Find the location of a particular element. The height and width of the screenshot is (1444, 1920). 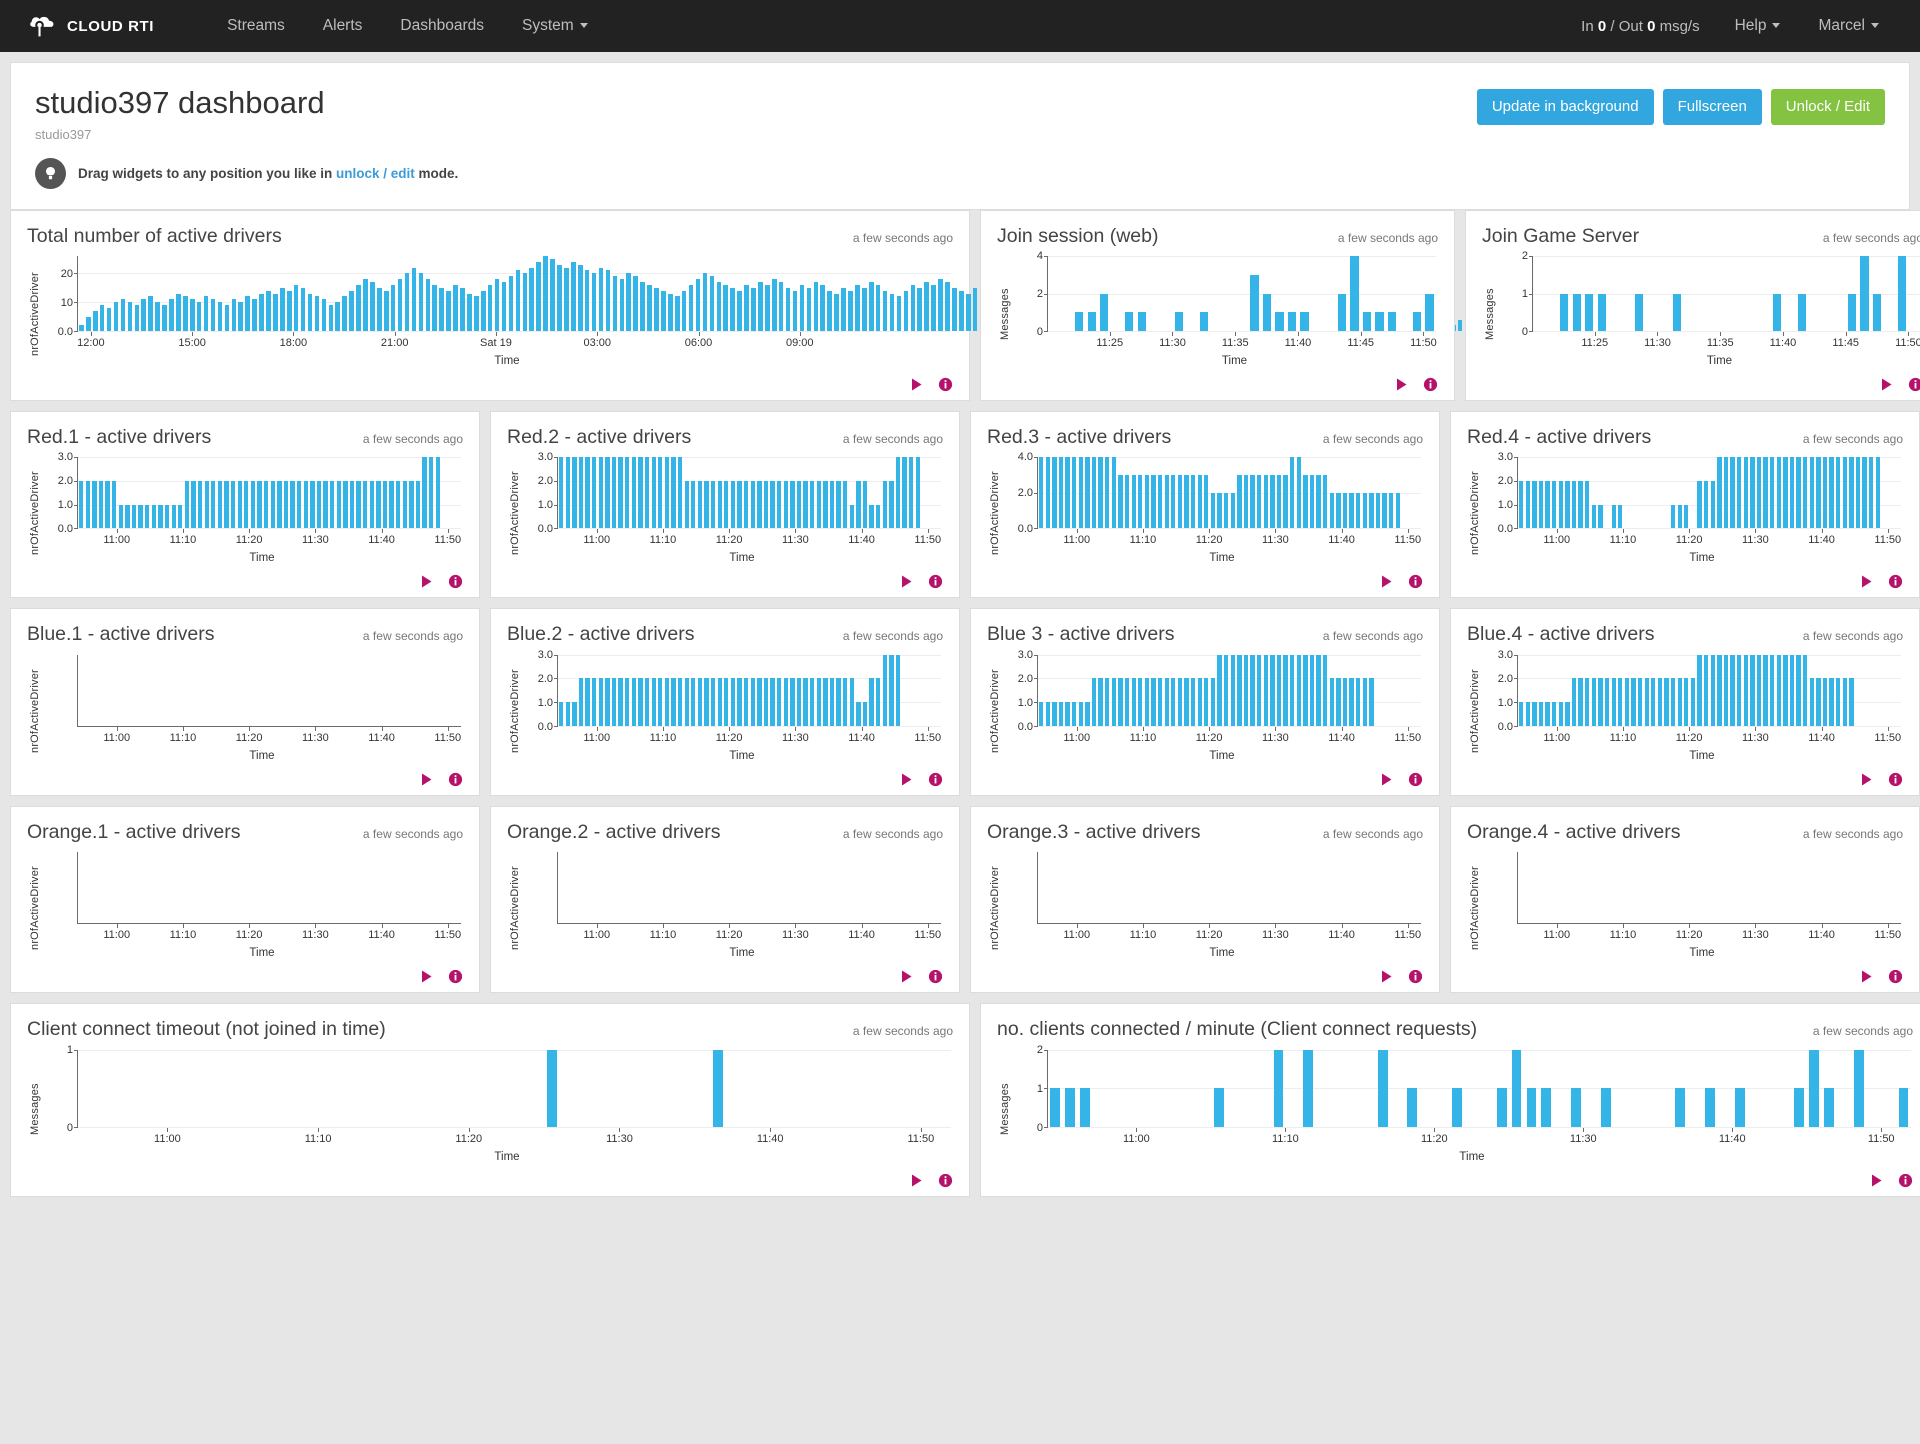

y-axis-label: nrOfActiveDriver is located at coordinates (515, 710).